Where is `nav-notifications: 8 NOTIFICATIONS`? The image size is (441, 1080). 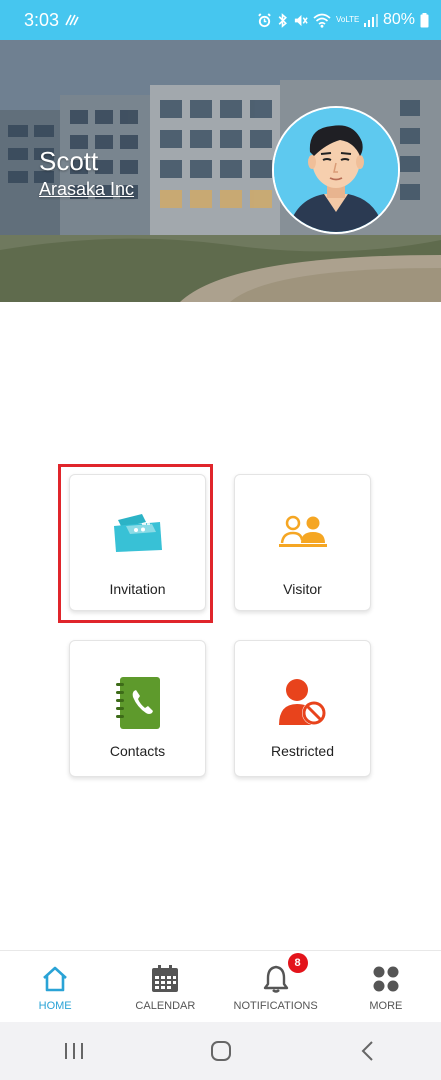 nav-notifications: 8 NOTIFICATIONS is located at coordinates (276, 987).